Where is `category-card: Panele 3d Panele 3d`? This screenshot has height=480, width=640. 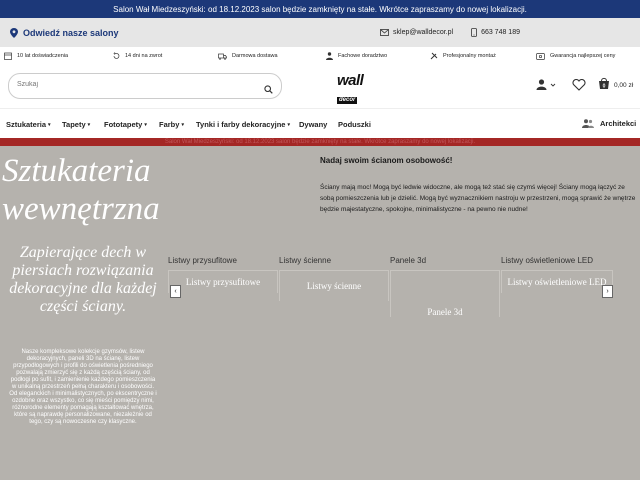 category-card: Panele 3d Panele 3d is located at coordinates (445, 286).